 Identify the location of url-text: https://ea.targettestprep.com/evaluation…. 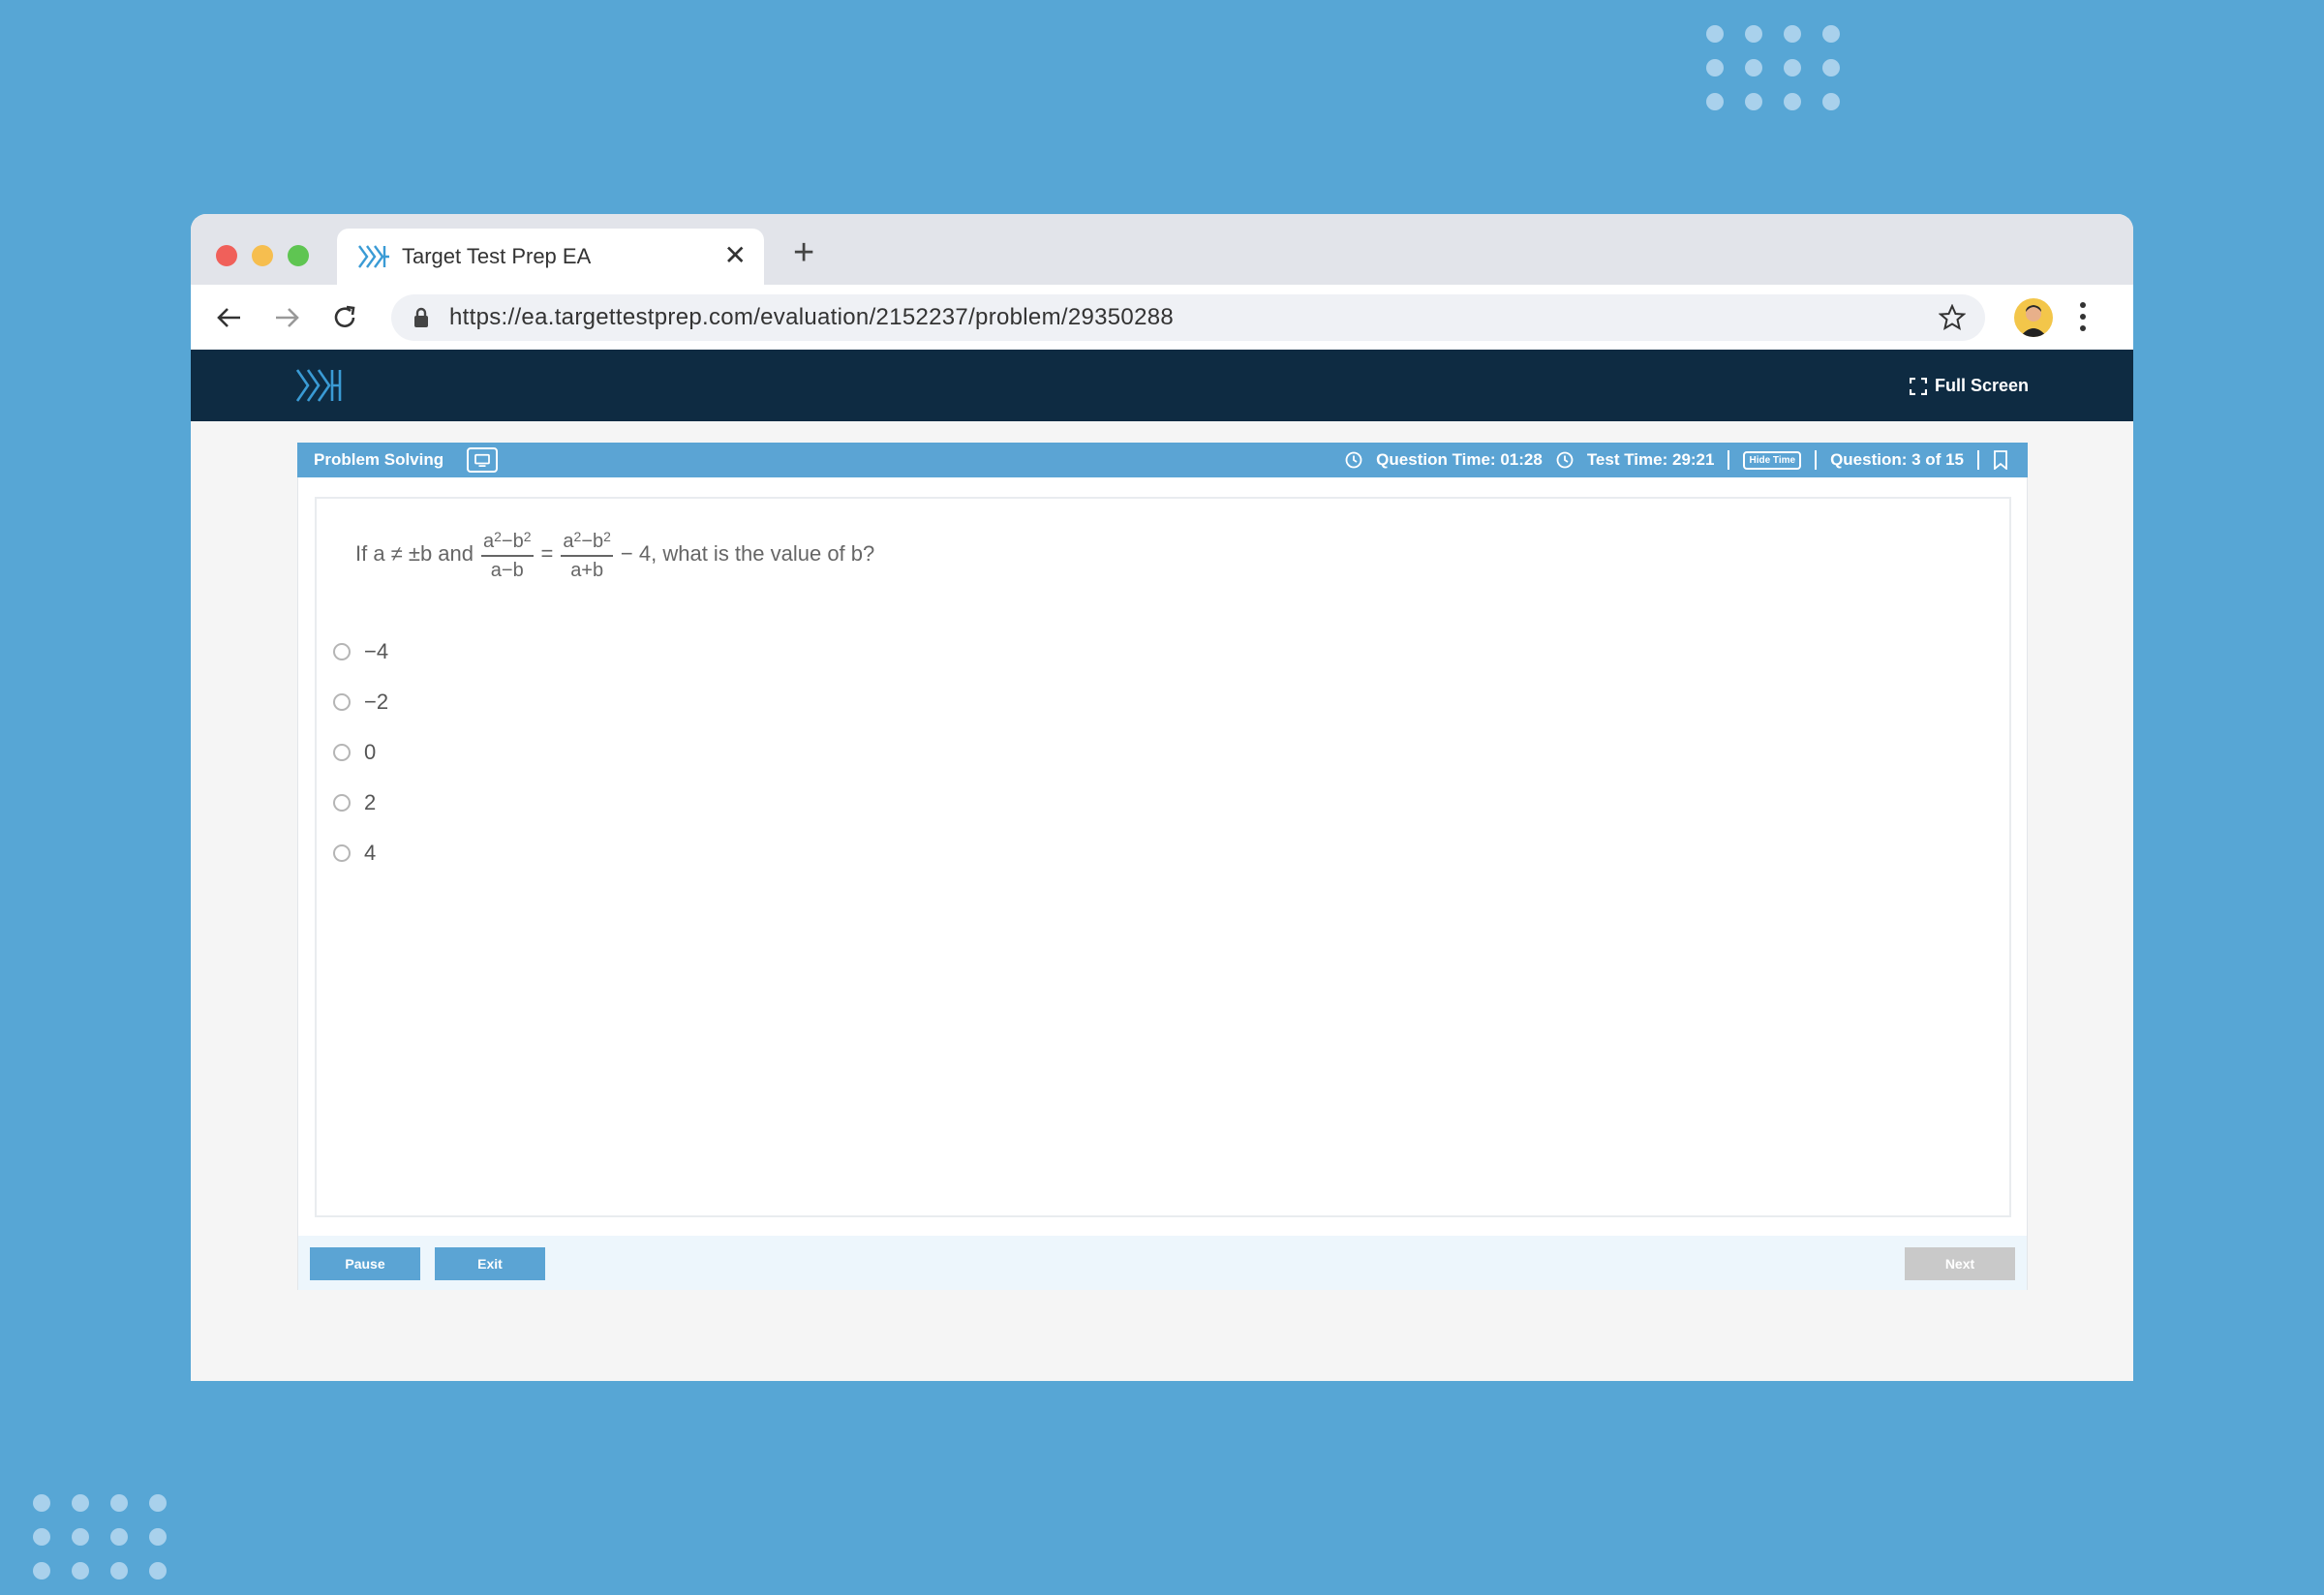
(812, 317).